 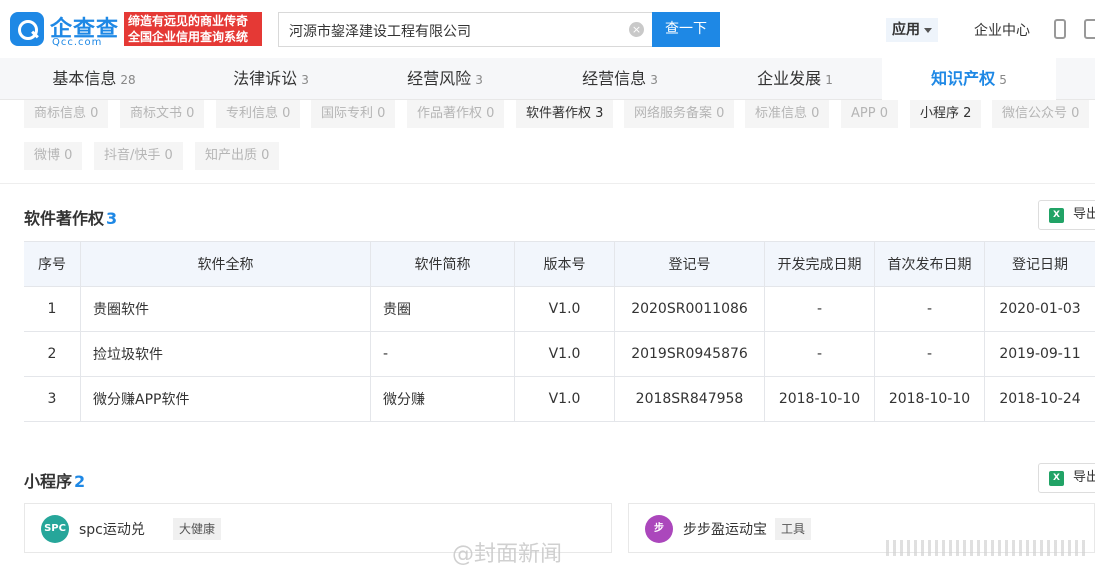 I want to click on table-header-row: 序号 软件全称 软件简称 版本号 登记号 开发完成日期 首次发布日期 登记日期, so click(x=559, y=264).